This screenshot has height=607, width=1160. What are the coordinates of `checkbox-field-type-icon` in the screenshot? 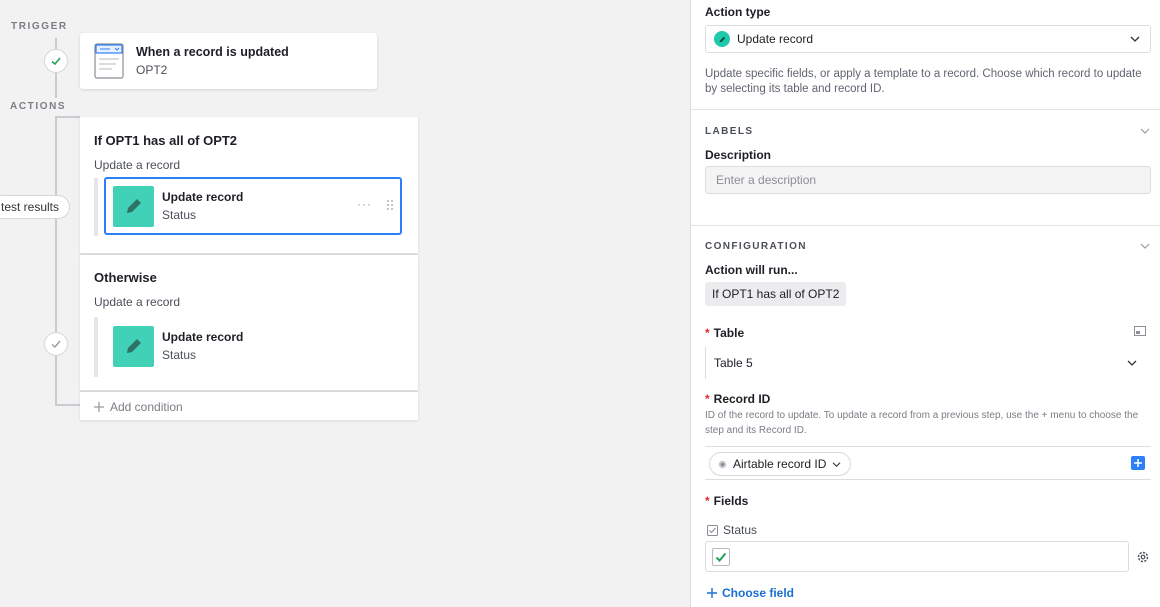 It's located at (712, 530).